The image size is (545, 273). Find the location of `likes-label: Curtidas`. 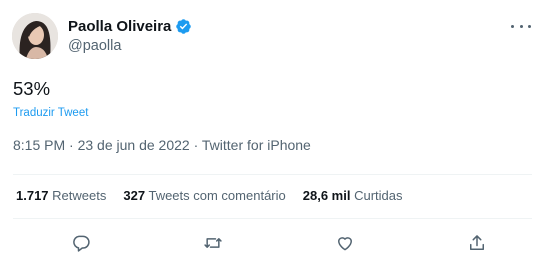

likes-label: Curtidas is located at coordinates (378, 195).